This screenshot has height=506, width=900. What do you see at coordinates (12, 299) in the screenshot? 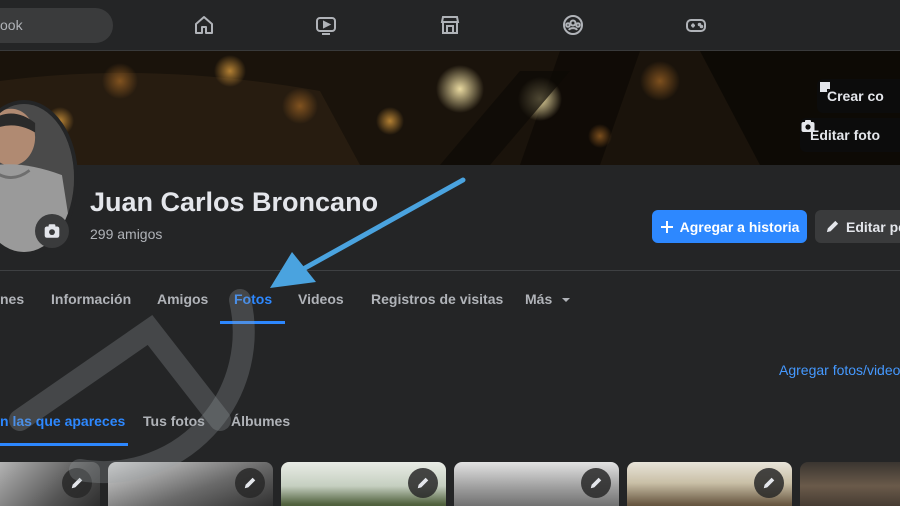
I see `tab-publicaciones: nes` at bounding box center [12, 299].